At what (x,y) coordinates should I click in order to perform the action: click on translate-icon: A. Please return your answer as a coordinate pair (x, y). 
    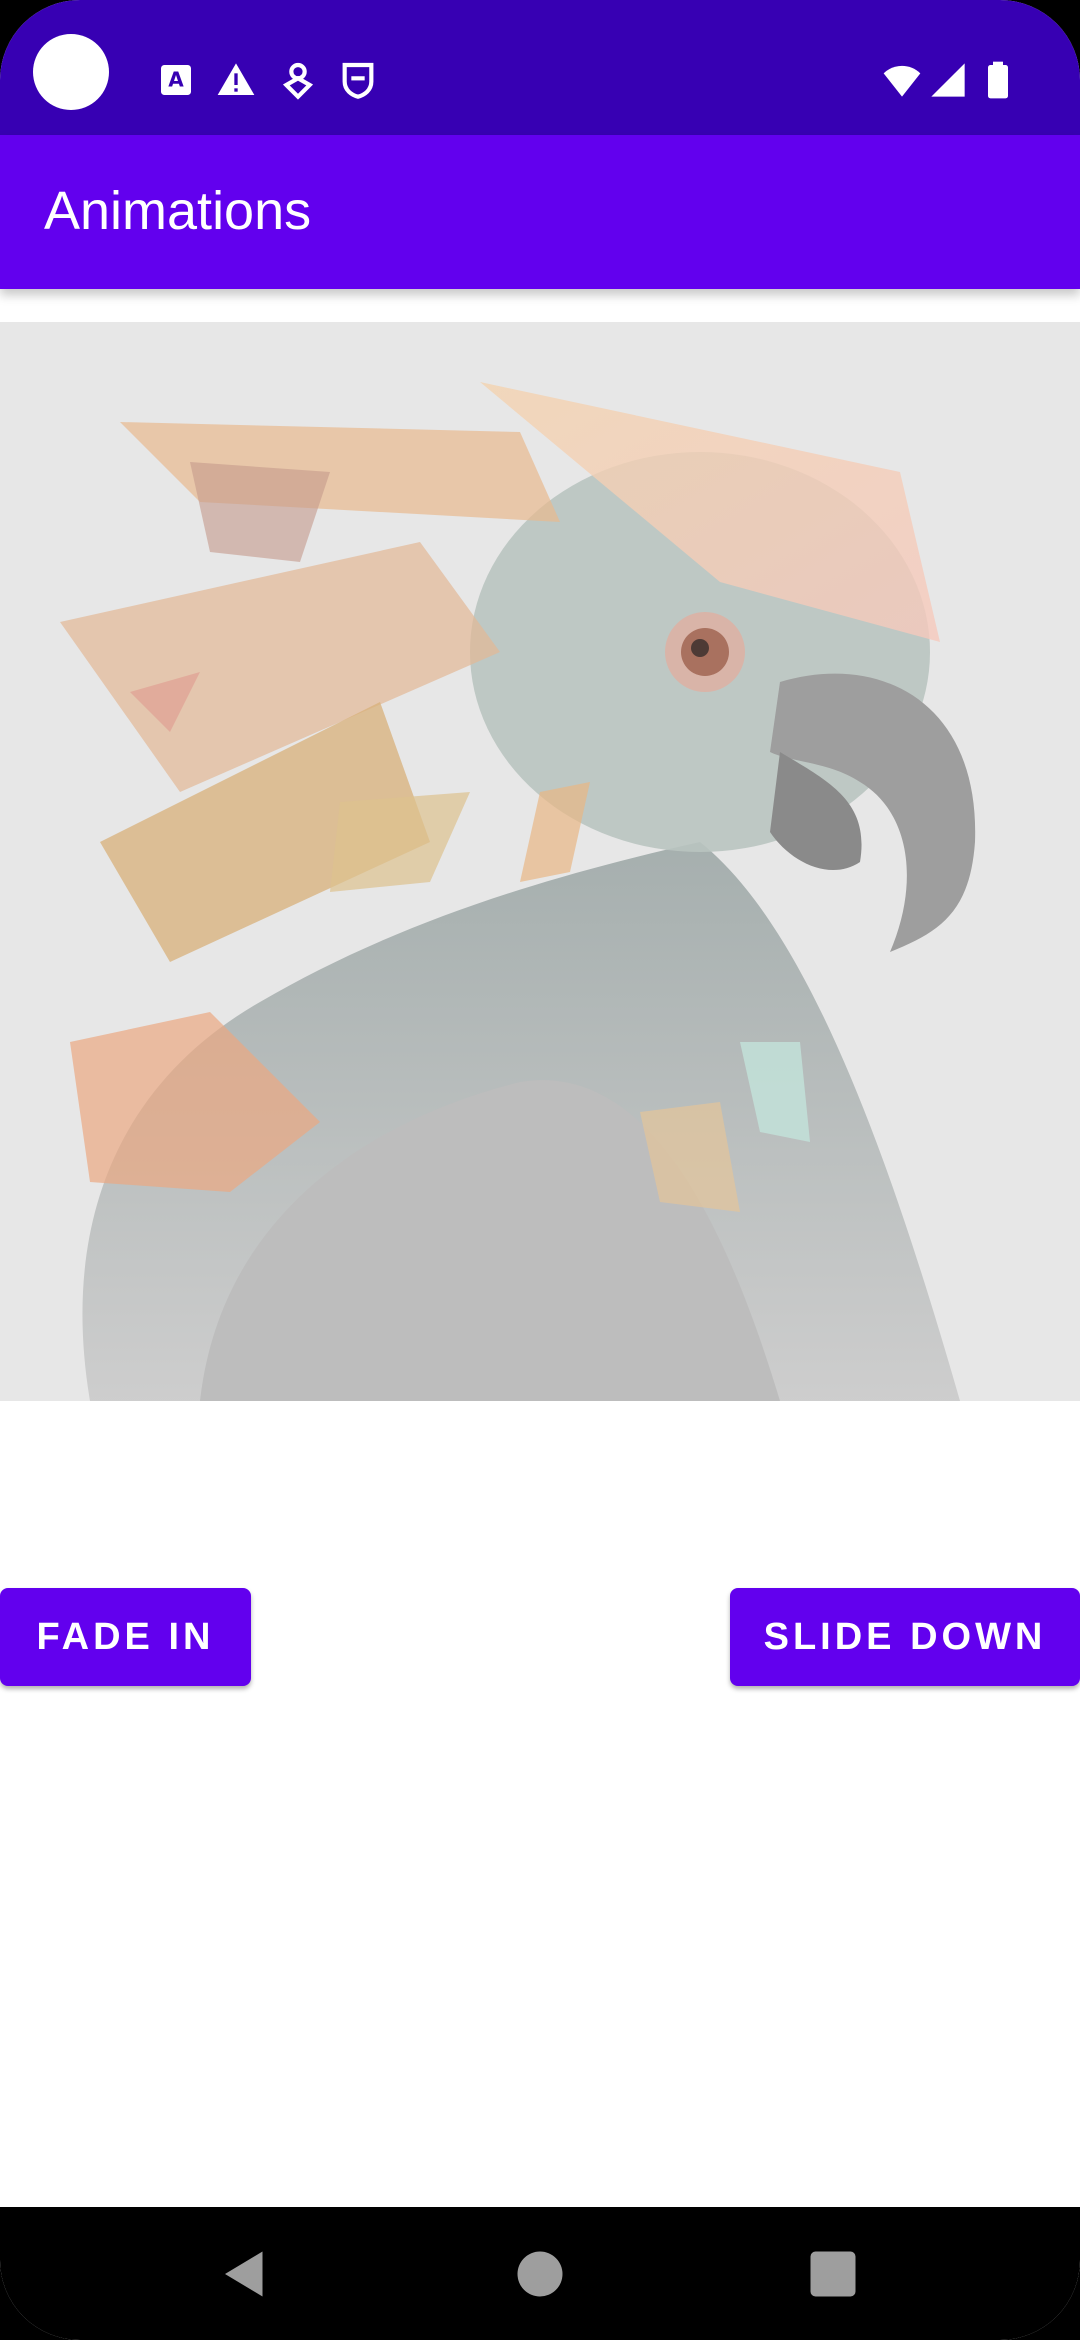
    Looking at the image, I should click on (176, 80).